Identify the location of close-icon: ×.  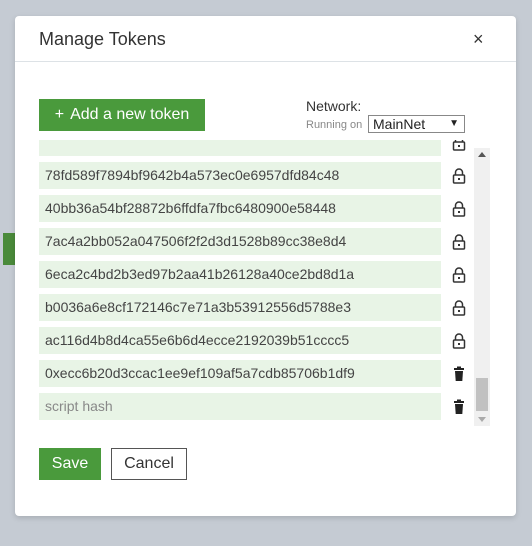
(478, 39).